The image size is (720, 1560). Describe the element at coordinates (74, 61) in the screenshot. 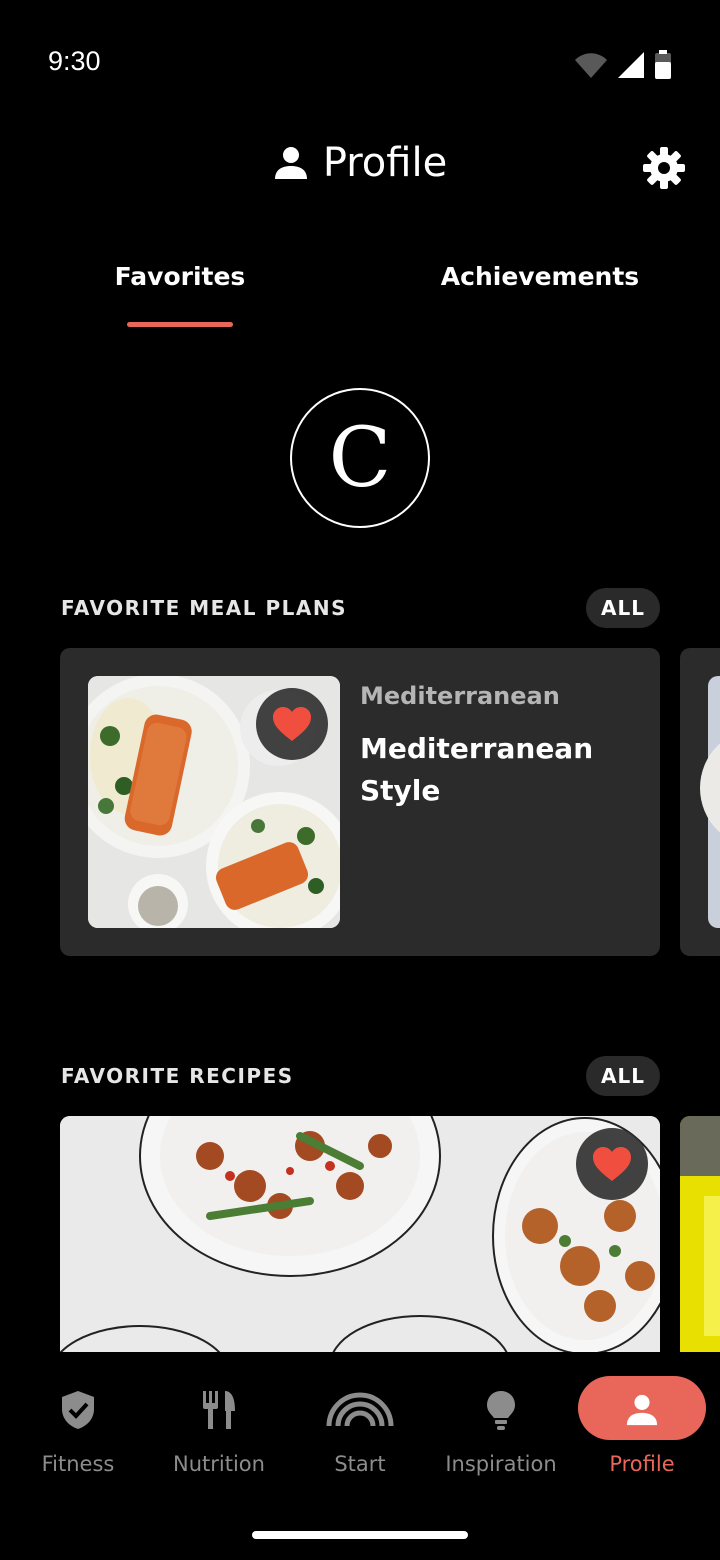

I see `status-time: 9:30` at that location.